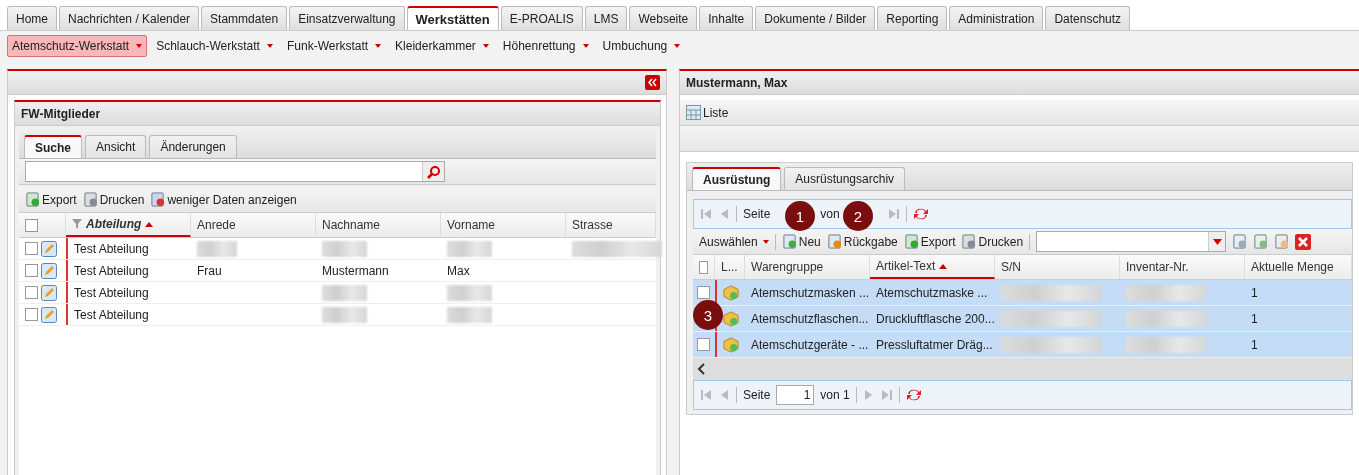 The image size is (1359, 475). I want to click on collapse-button, so click(652, 82).